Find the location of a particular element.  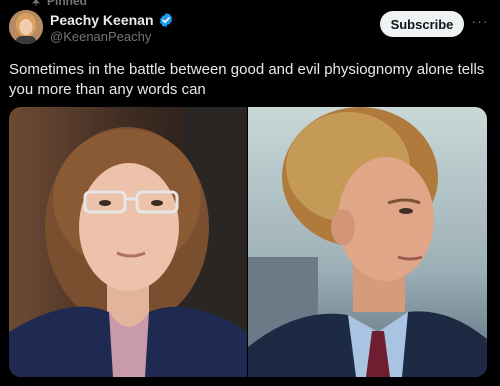

author-name-row: Peachy Keenan is located at coordinates (112, 20).